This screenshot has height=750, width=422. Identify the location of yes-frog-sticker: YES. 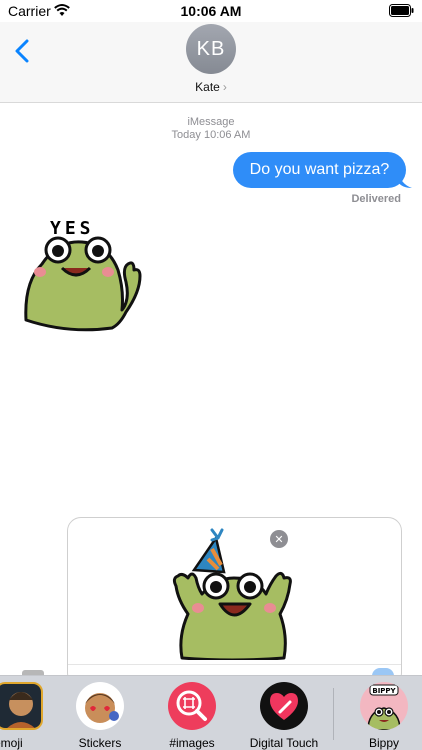
(83, 274).